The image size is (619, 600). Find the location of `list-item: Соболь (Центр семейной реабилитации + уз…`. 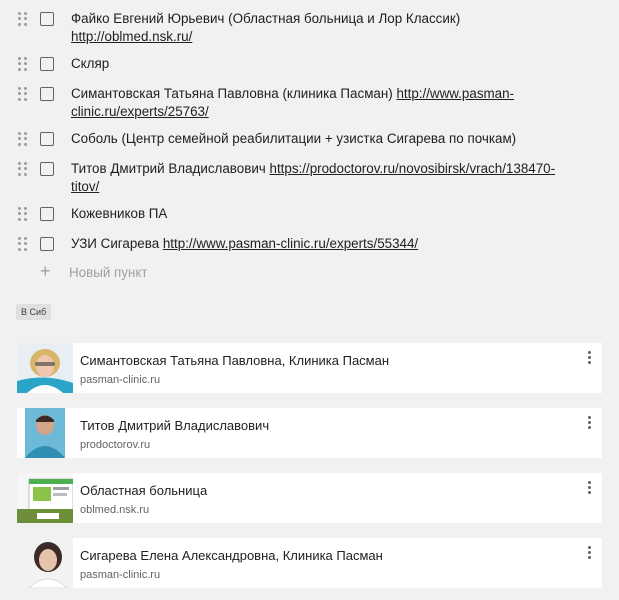

list-item: Соболь (Центр семейной реабилитации + уз… is located at coordinates (309, 139).